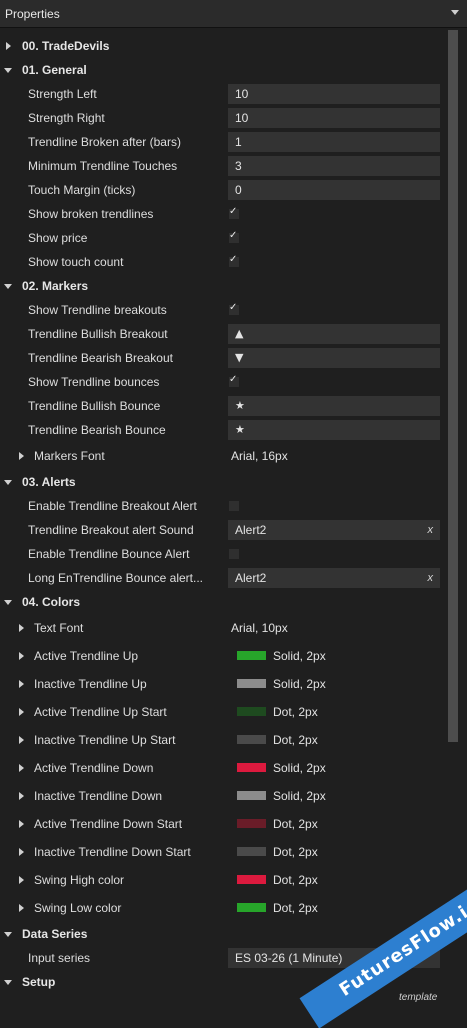  Describe the element at coordinates (334, 94) in the screenshot. I see `strength-left-input: 10` at that location.